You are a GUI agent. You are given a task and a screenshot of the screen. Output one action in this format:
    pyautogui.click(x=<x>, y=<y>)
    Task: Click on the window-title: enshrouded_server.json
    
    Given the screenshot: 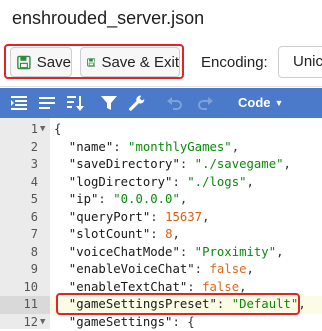 What is the action you would take?
    pyautogui.click(x=108, y=18)
    